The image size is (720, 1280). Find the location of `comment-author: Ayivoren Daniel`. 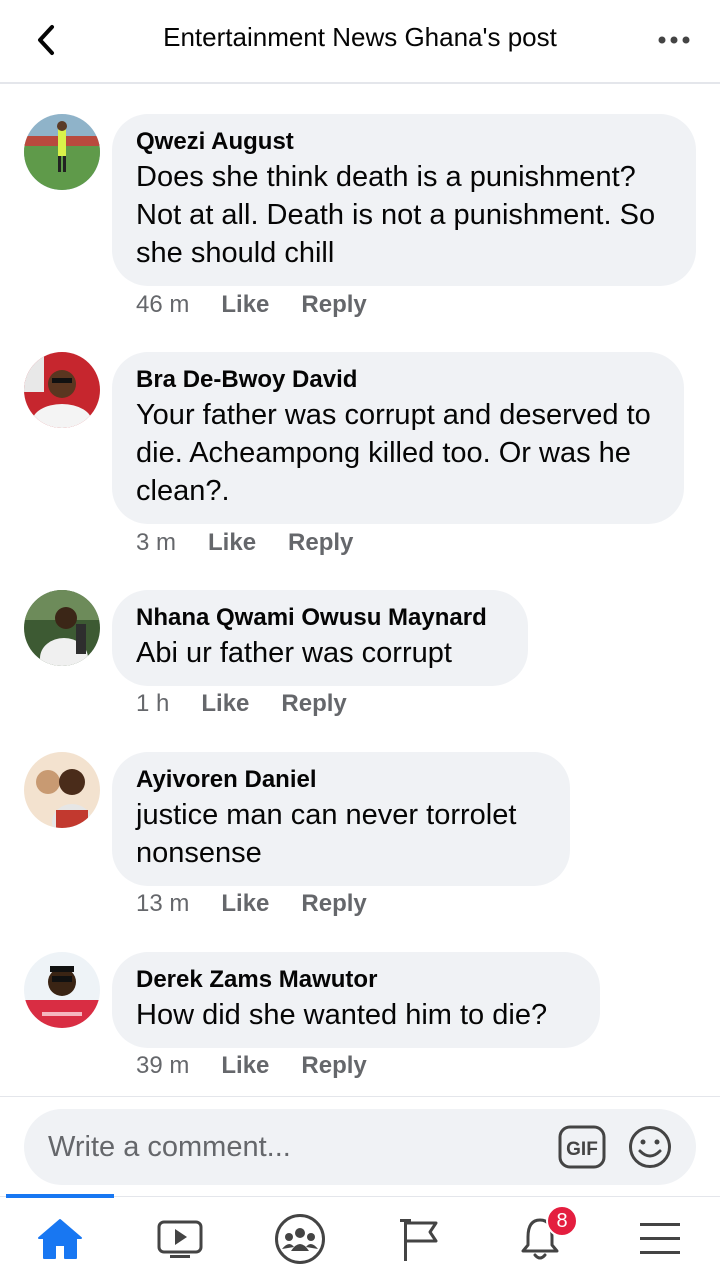

comment-author: Ayivoren Daniel is located at coordinates (341, 780).